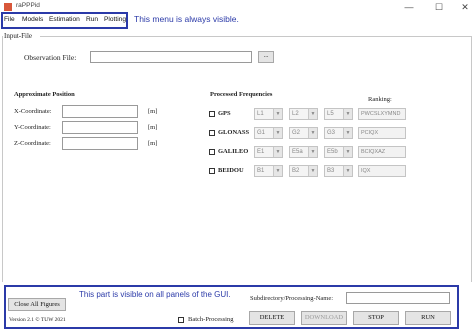 This screenshot has width=474, height=331. Describe the element at coordinates (32, 143) in the screenshot. I see `z-coordinate-label: Z-Coordinate:` at that location.